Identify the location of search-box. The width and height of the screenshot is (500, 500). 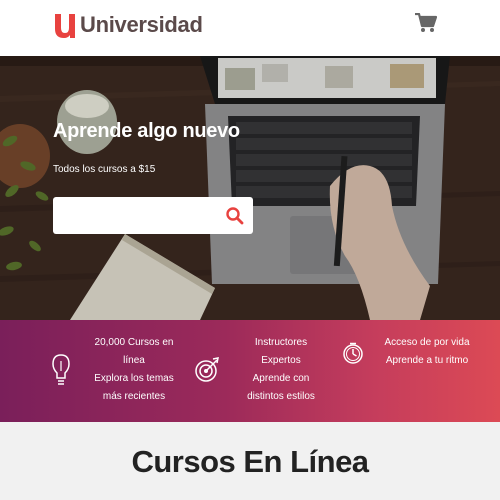
(153, 215).